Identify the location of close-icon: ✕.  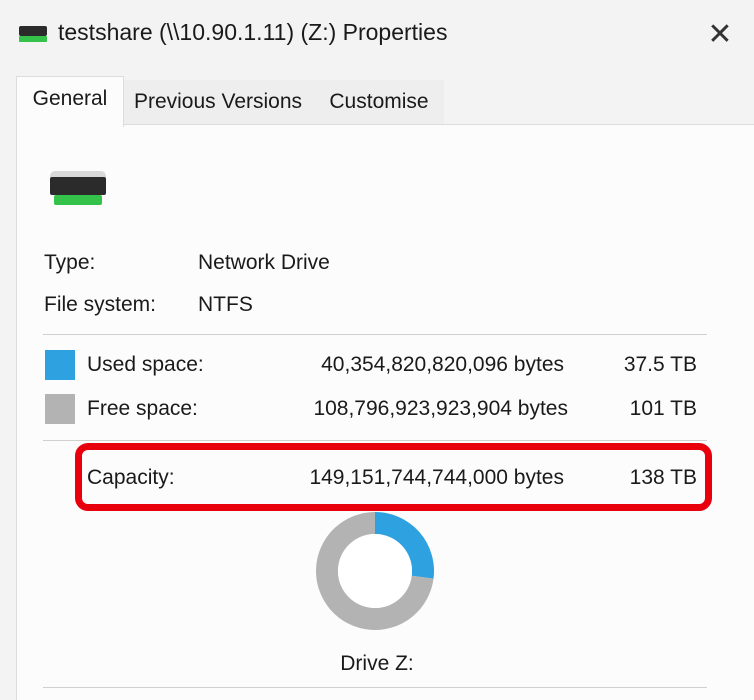
(720, 34).